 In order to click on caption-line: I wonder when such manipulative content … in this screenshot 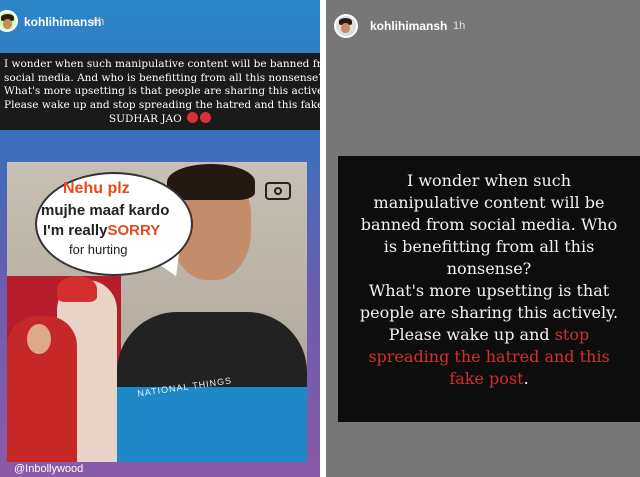, I will do `click(162, 64)`.